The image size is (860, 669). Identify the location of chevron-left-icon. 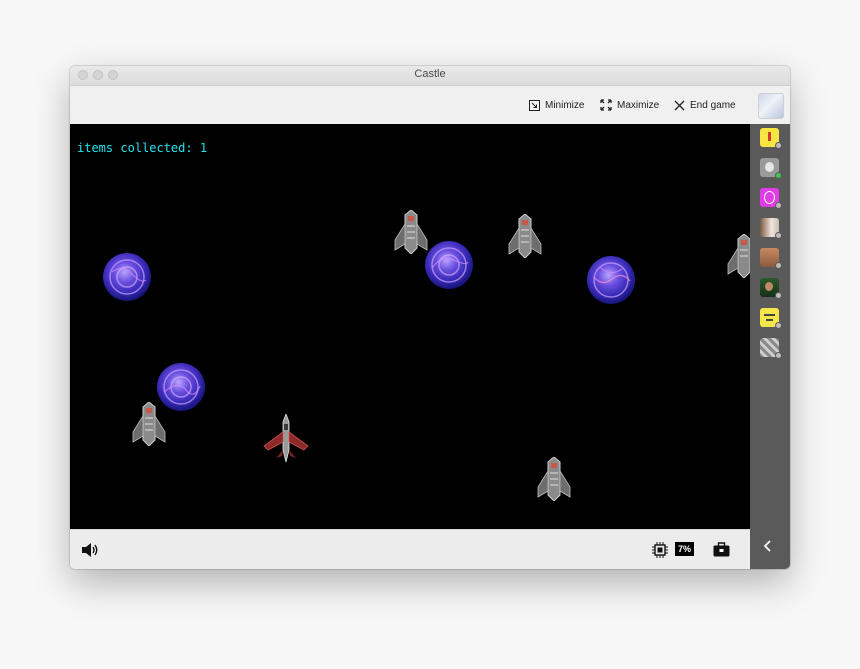
(767, 546).